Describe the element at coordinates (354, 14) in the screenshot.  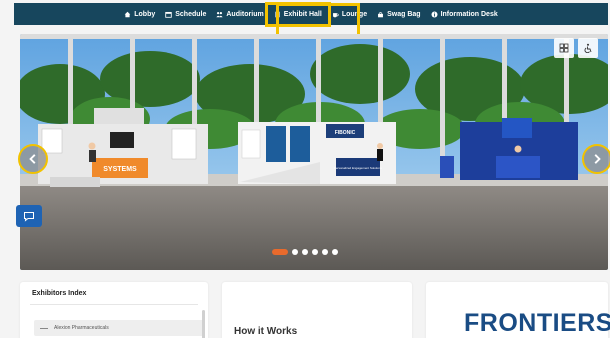
I see `nav-label-lounge: Lounge` at that location.